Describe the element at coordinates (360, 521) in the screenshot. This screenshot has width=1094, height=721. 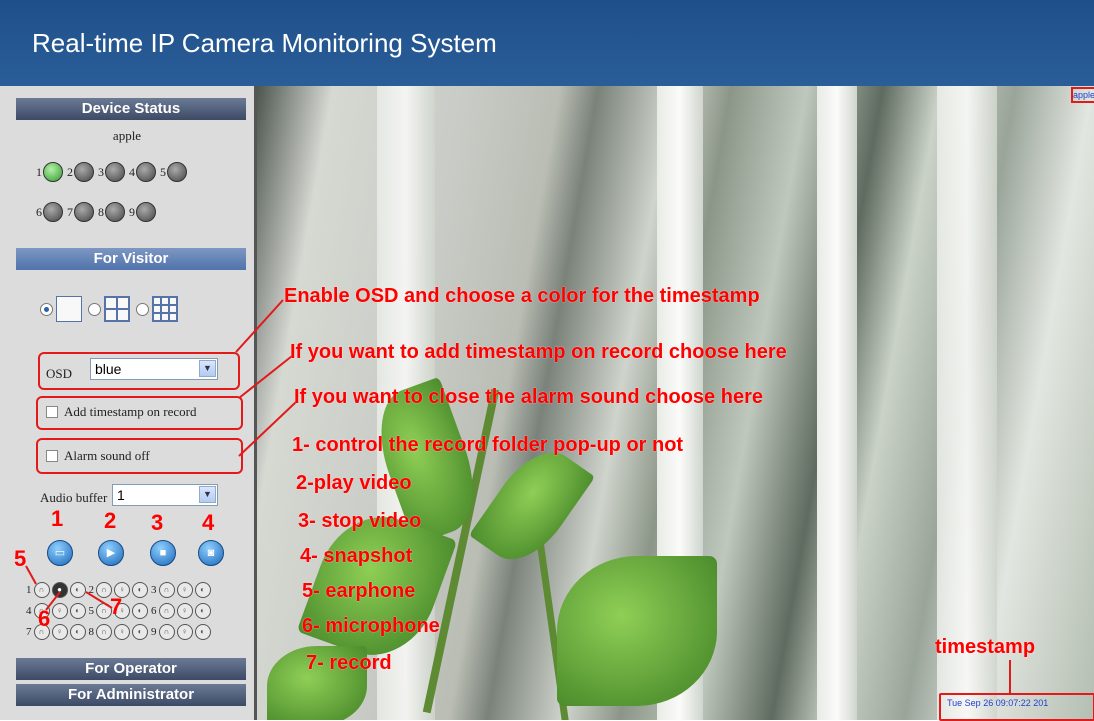
I see `annotation-item-3: 3- stop video` at that location.